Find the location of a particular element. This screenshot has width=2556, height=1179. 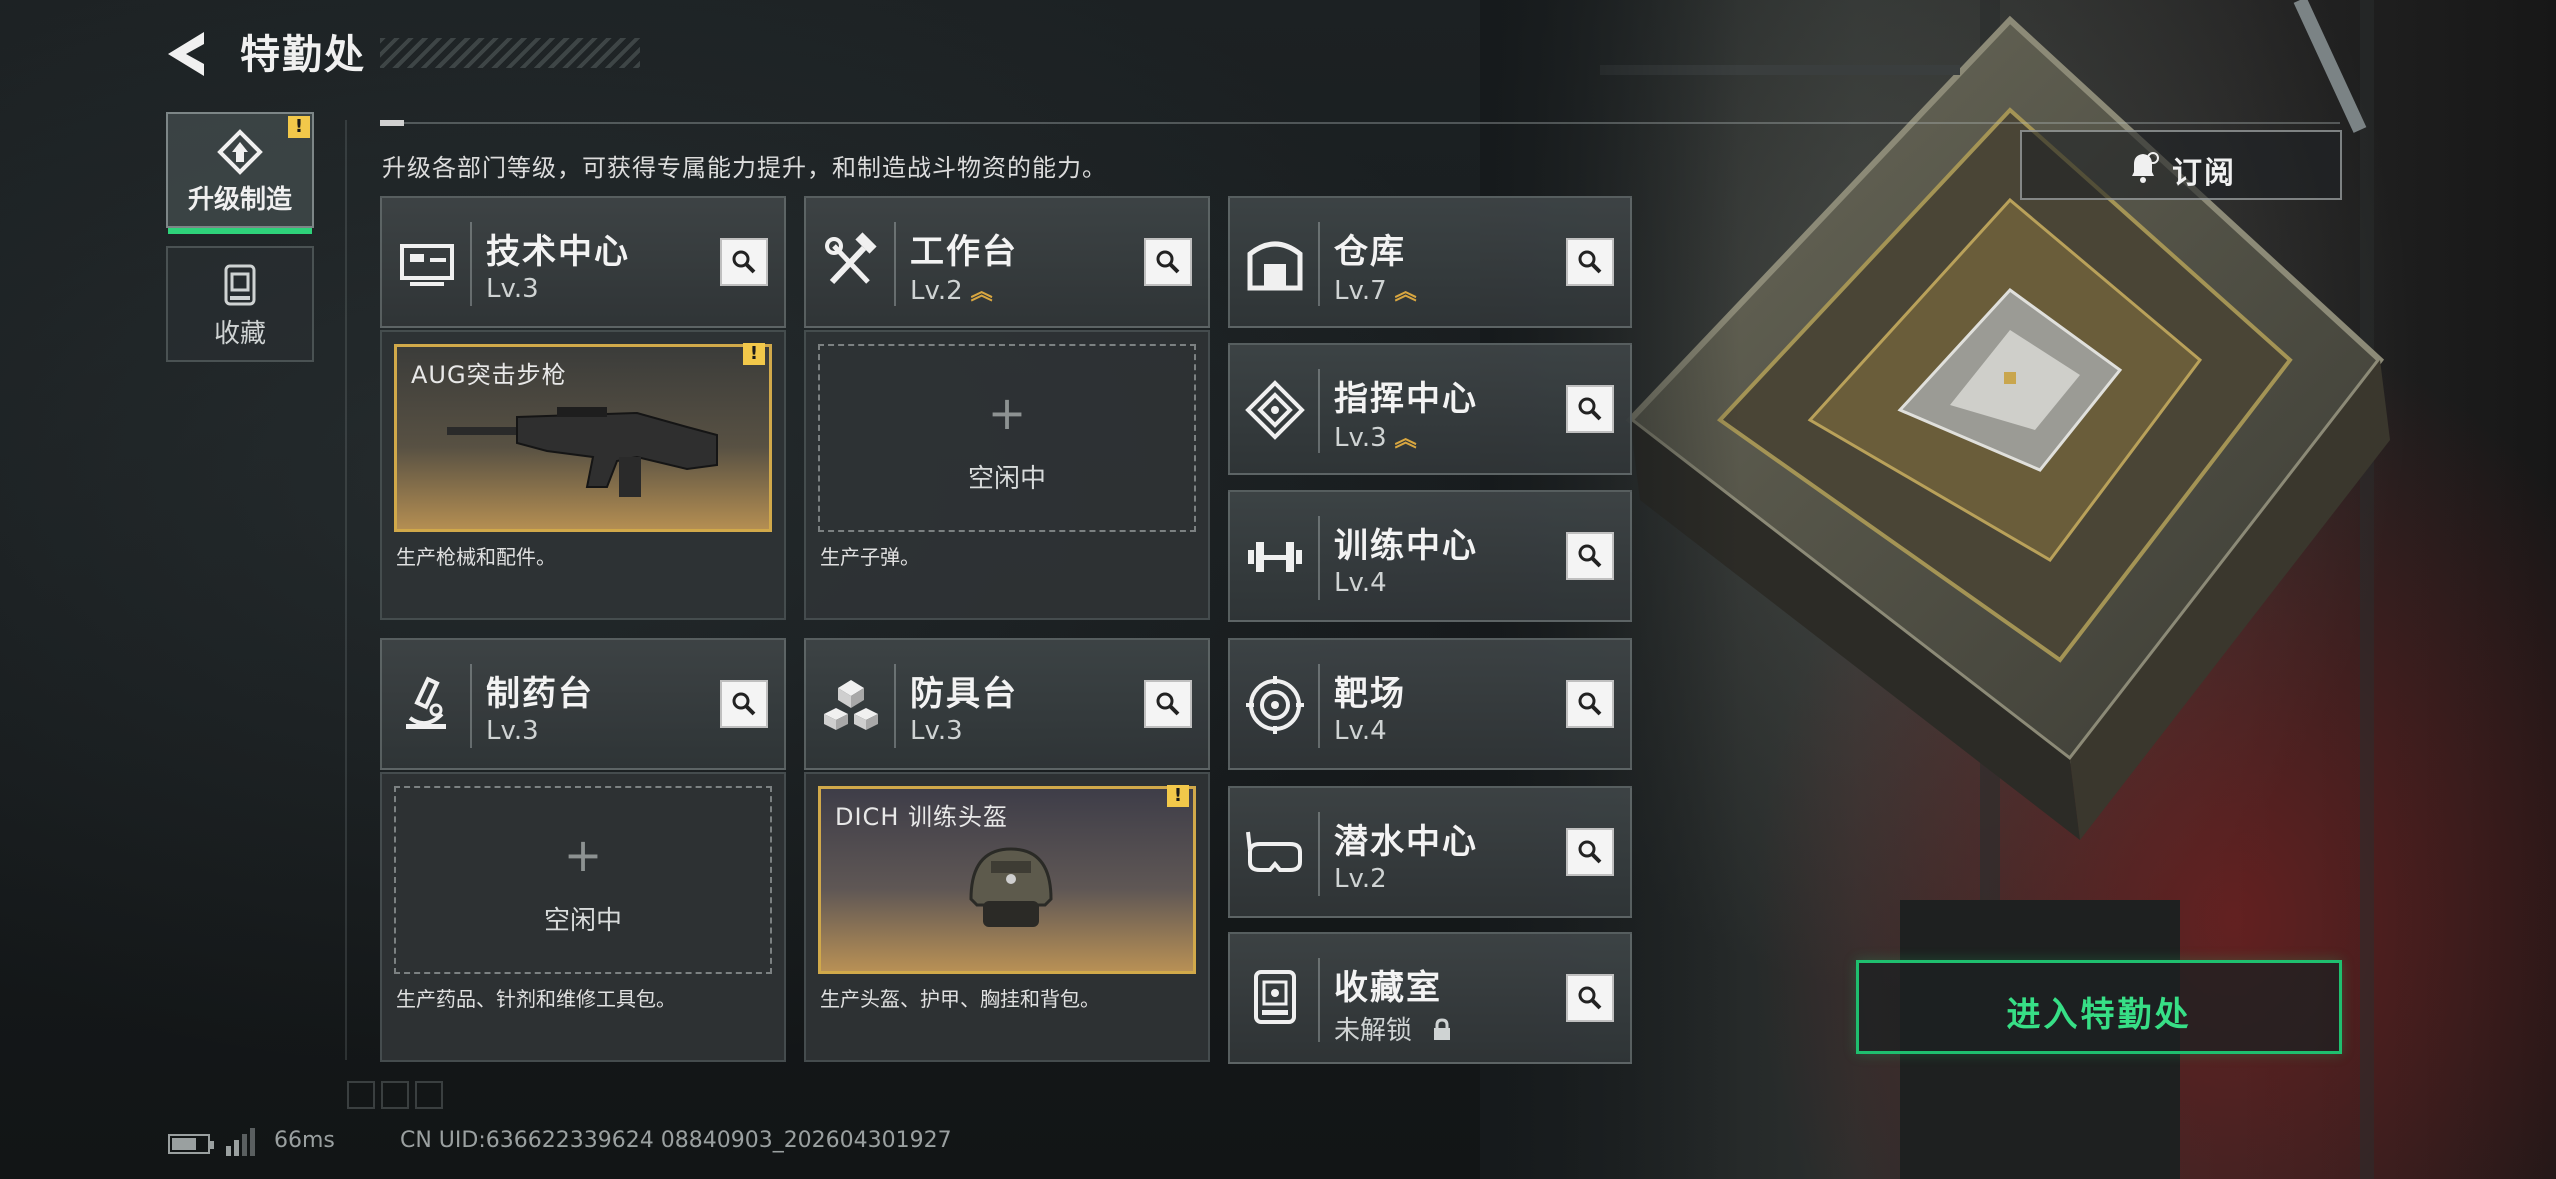

cubes-icon is located at coordinates (851, 705).